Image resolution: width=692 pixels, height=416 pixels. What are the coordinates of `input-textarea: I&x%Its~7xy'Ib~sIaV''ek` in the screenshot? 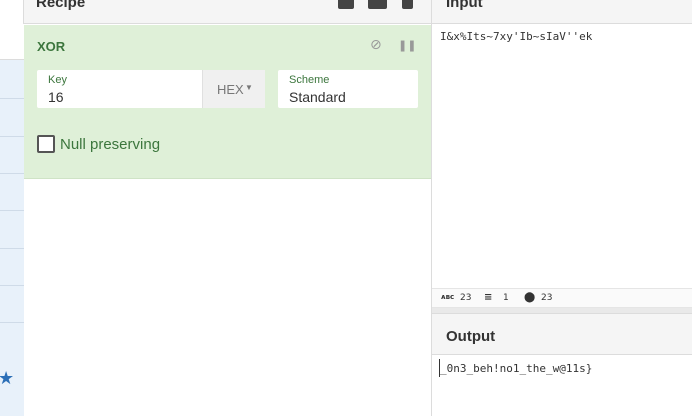 It's located at (516, 36).